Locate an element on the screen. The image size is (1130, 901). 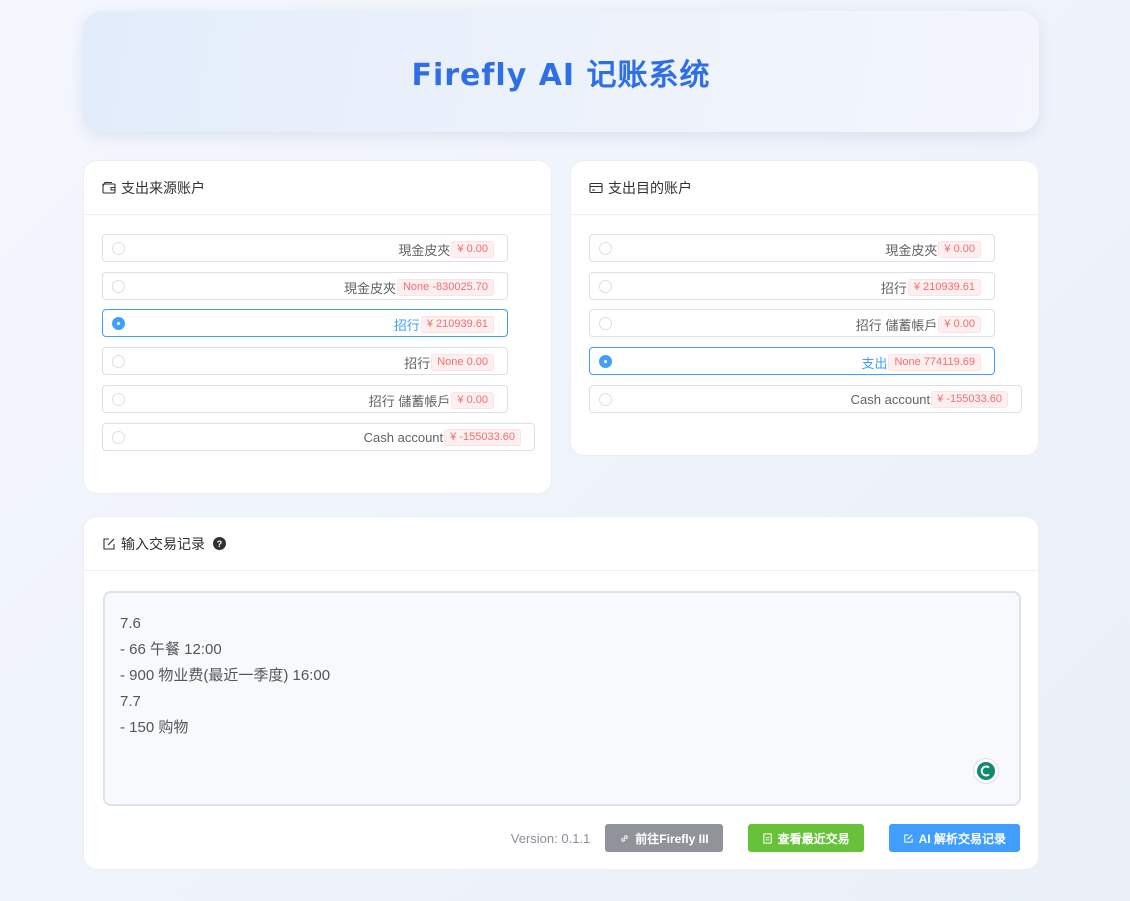
app-header: Firefly AI 记账系统 is located at coordinates (561, 71).